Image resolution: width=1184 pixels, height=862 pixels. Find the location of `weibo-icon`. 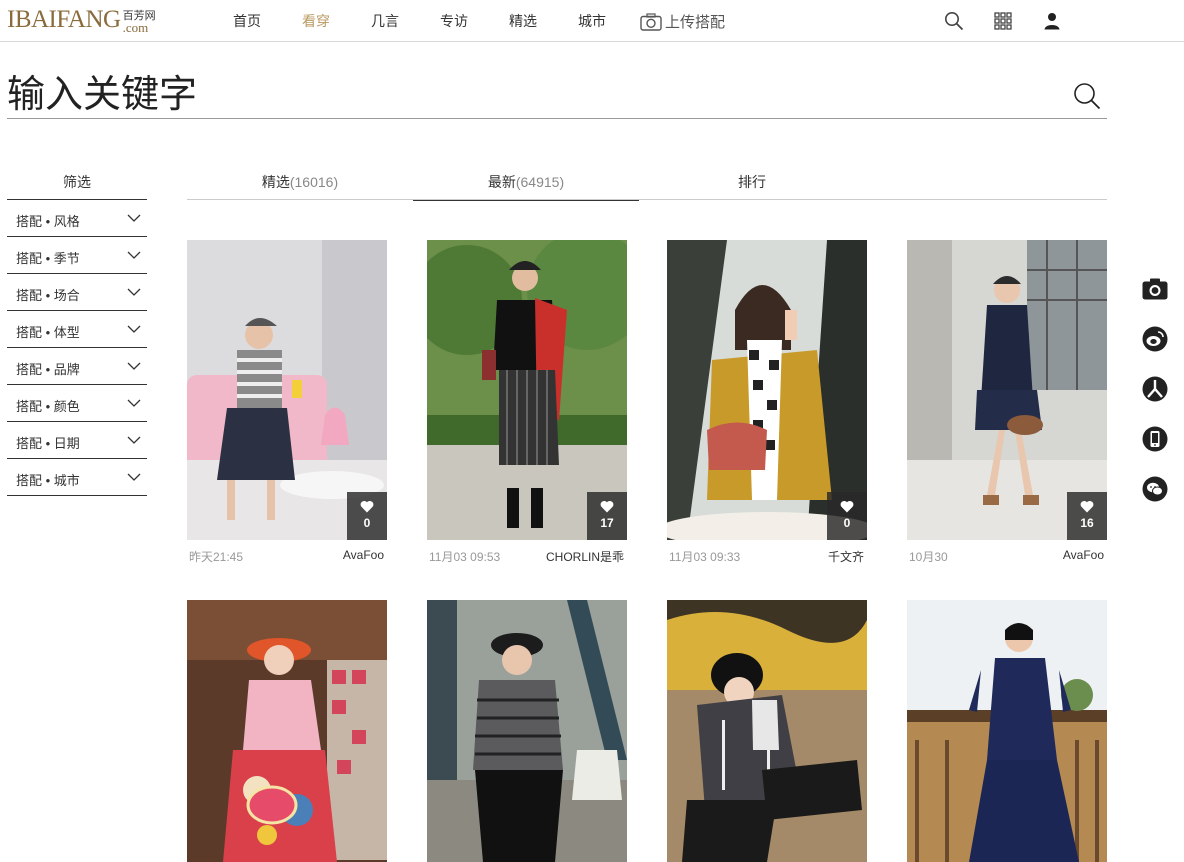

weibo-icon is located at coordinates (1155, 339).